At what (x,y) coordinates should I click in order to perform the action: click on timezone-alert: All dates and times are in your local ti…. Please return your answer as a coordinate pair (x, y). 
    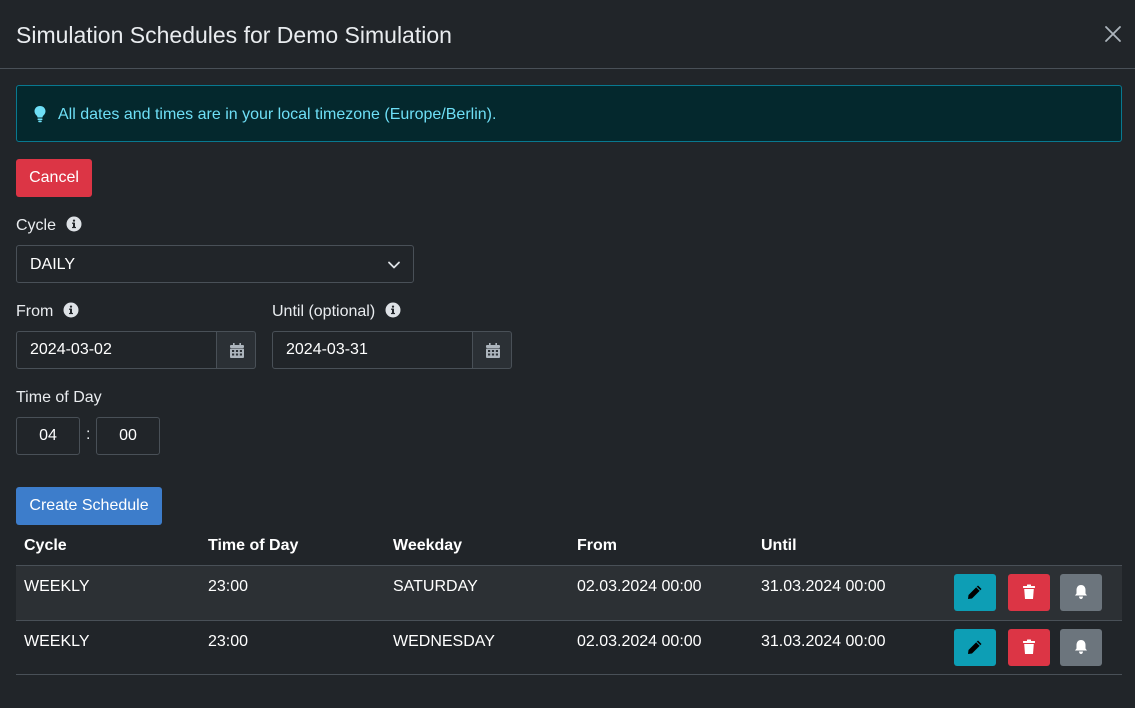
    Looking at the image, I should click on (569, 113).